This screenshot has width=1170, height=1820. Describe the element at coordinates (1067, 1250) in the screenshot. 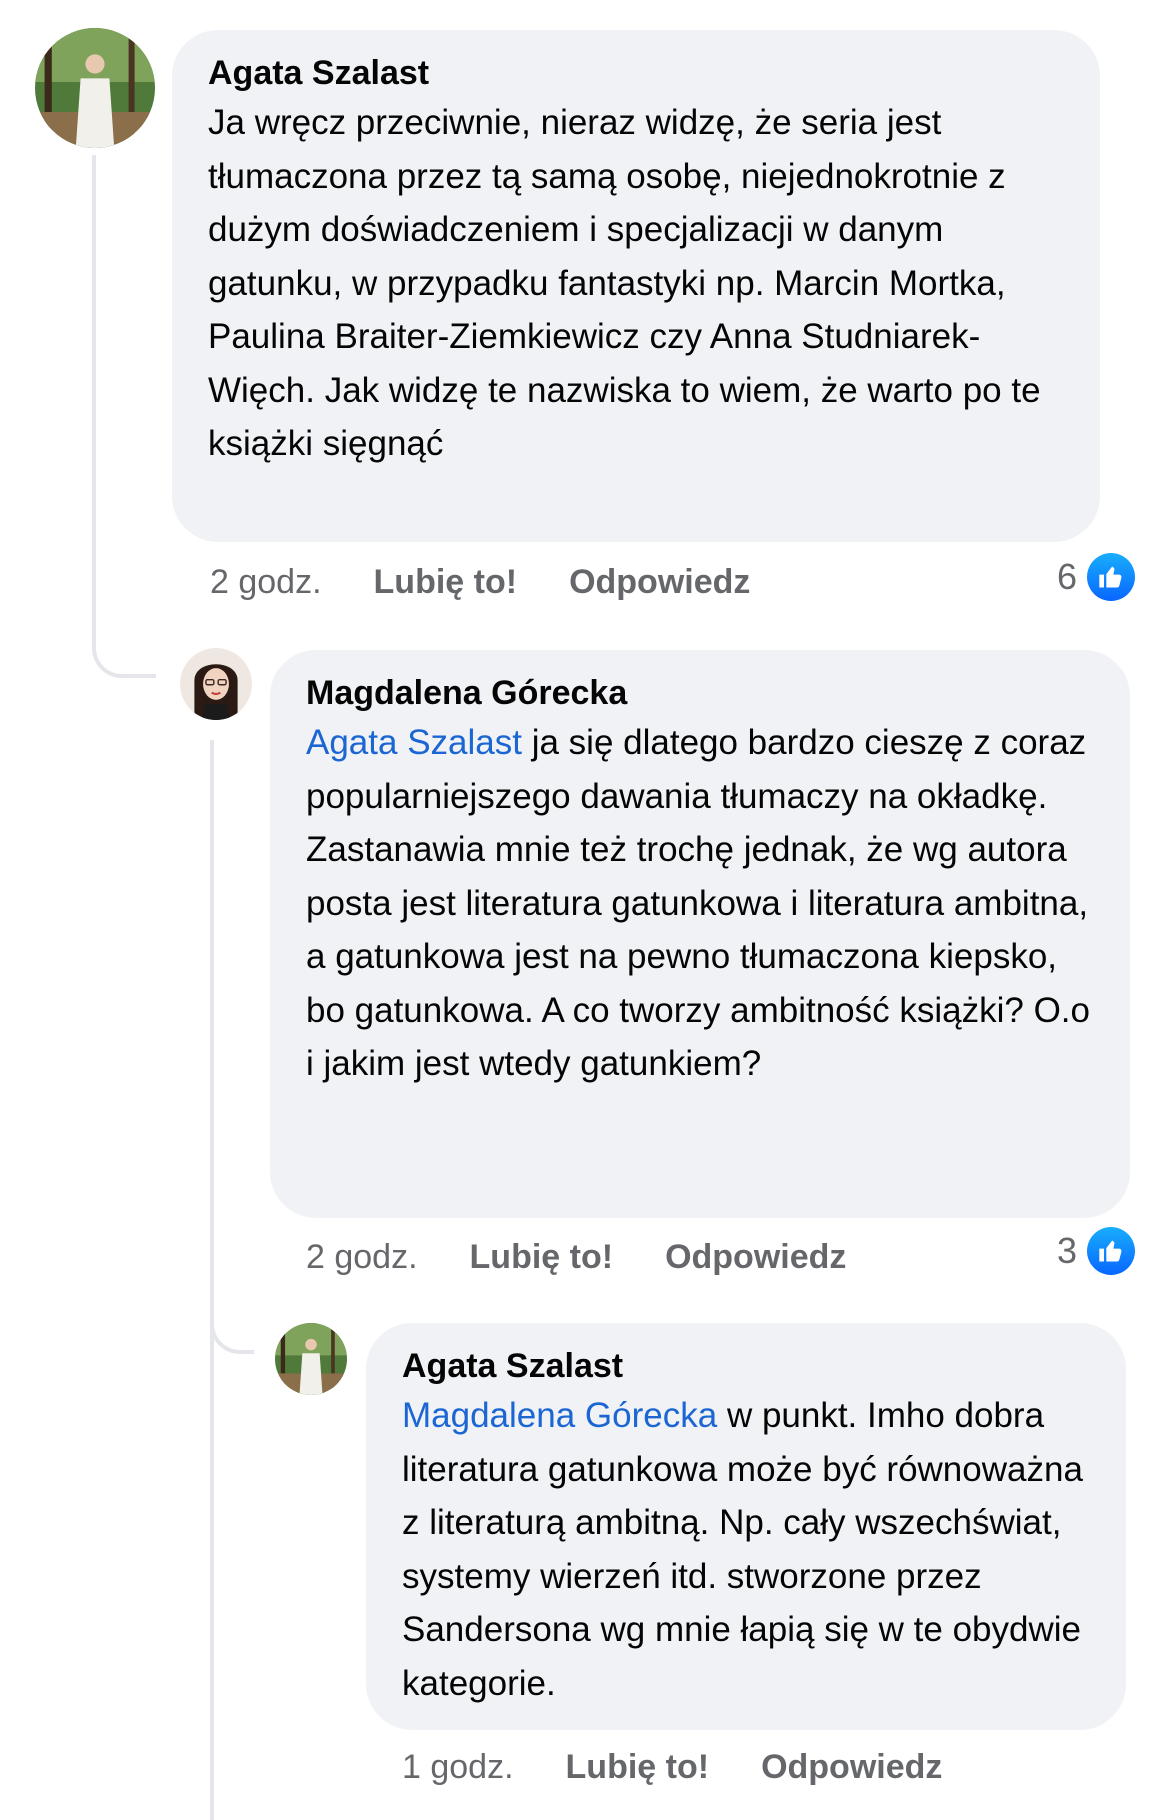

I see `reaction-count: 3` at that location.